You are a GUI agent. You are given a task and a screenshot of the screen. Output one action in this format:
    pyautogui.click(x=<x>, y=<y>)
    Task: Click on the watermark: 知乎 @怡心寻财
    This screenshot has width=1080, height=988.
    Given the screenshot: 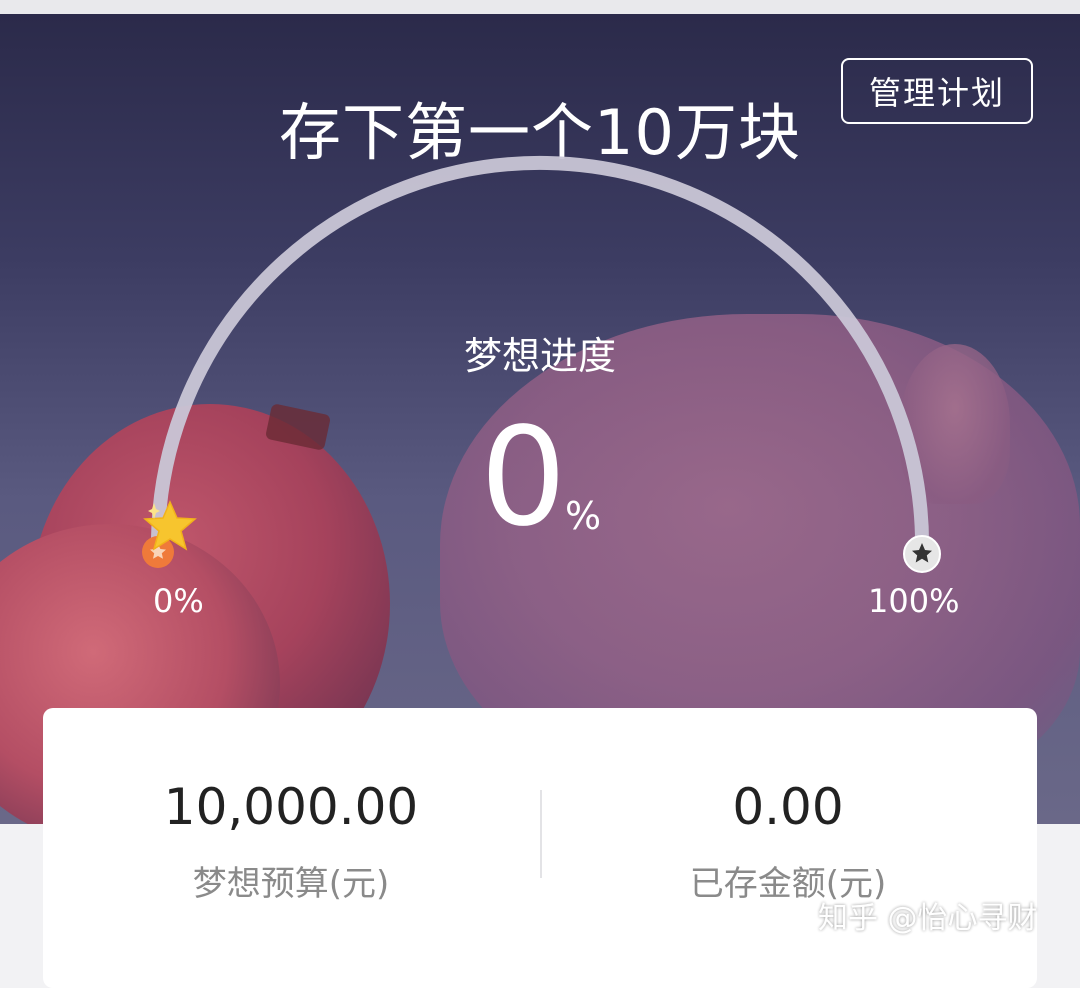 What is the action you would take?
    pyautogui.click(x=928, y=918)
    